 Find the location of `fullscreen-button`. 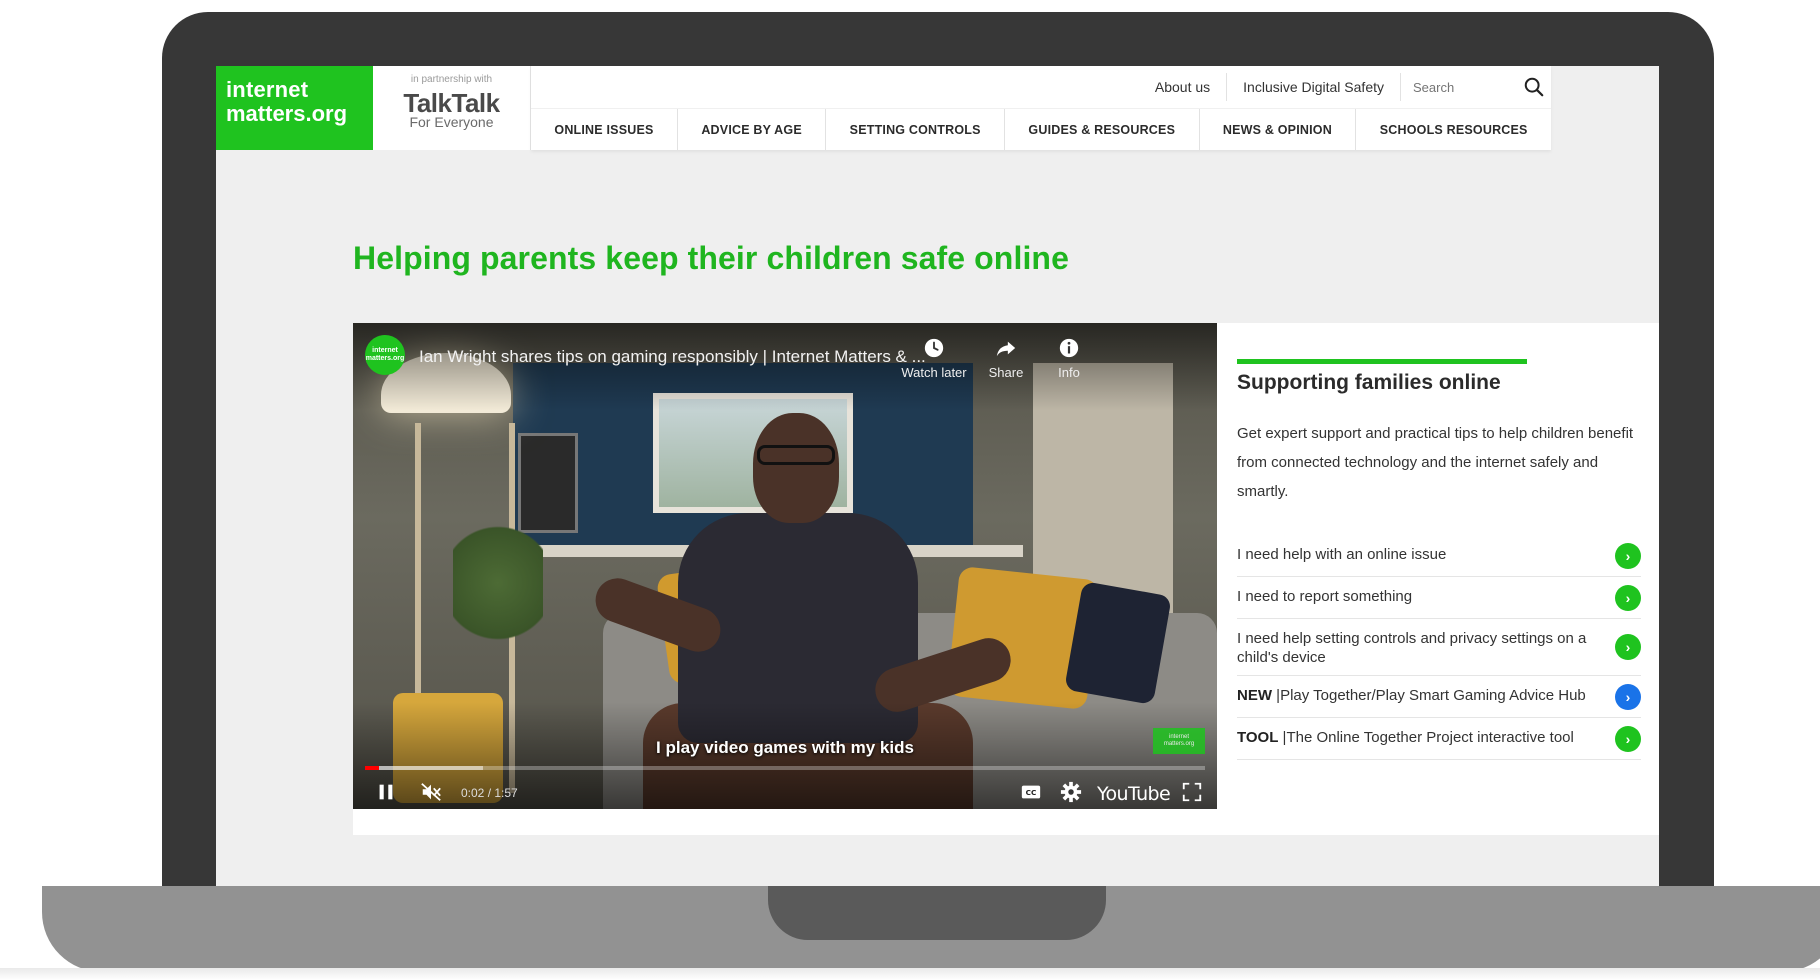

fullscreen-button is located at coordinates (1192, 792).